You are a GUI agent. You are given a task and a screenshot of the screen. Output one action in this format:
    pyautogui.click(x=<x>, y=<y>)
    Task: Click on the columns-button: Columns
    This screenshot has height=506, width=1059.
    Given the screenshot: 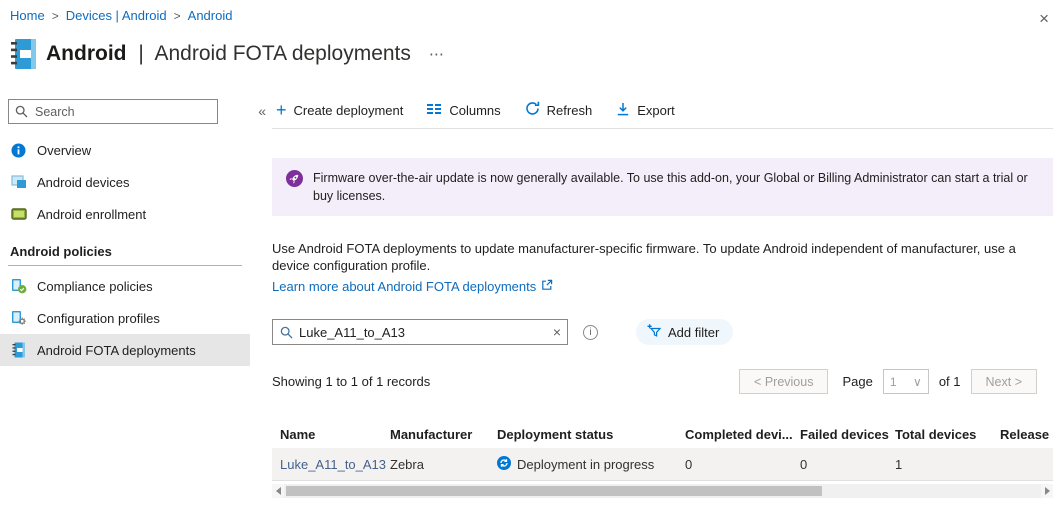 What is the action you would take?
    pyautogui.click(x=464, y=110)
    